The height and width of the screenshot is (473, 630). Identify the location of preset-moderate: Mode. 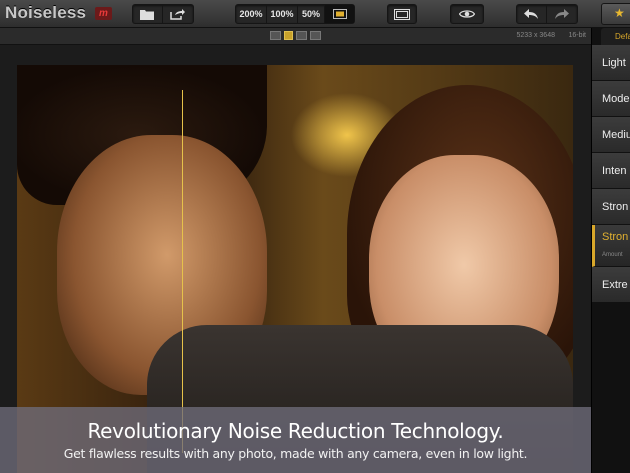
(611, 99).